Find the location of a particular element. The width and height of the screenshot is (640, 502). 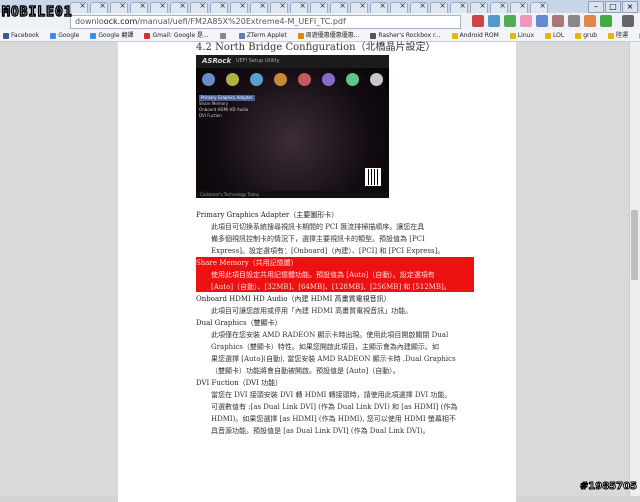

hw-monitor-icon is located at coordinates (305, 79).